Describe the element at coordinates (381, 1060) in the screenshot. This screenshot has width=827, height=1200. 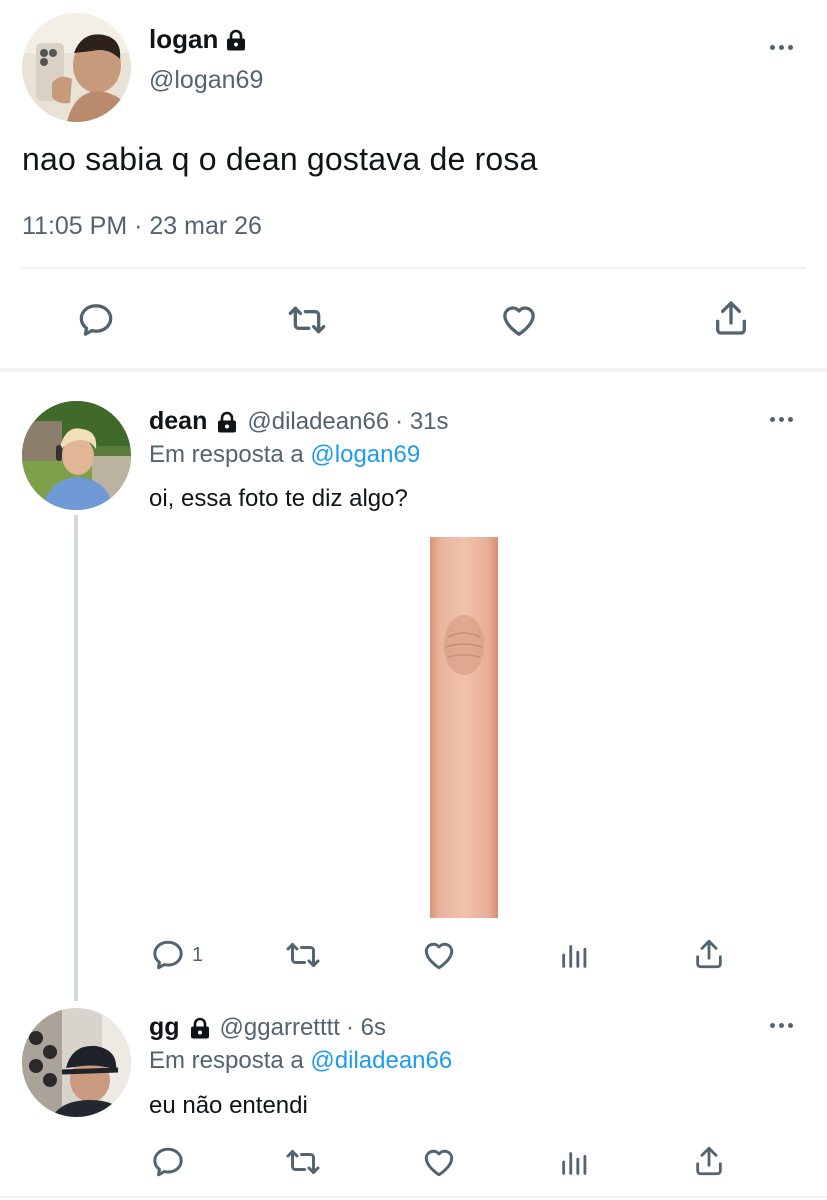
I see `replying-to-link: @diladean66` at that location.